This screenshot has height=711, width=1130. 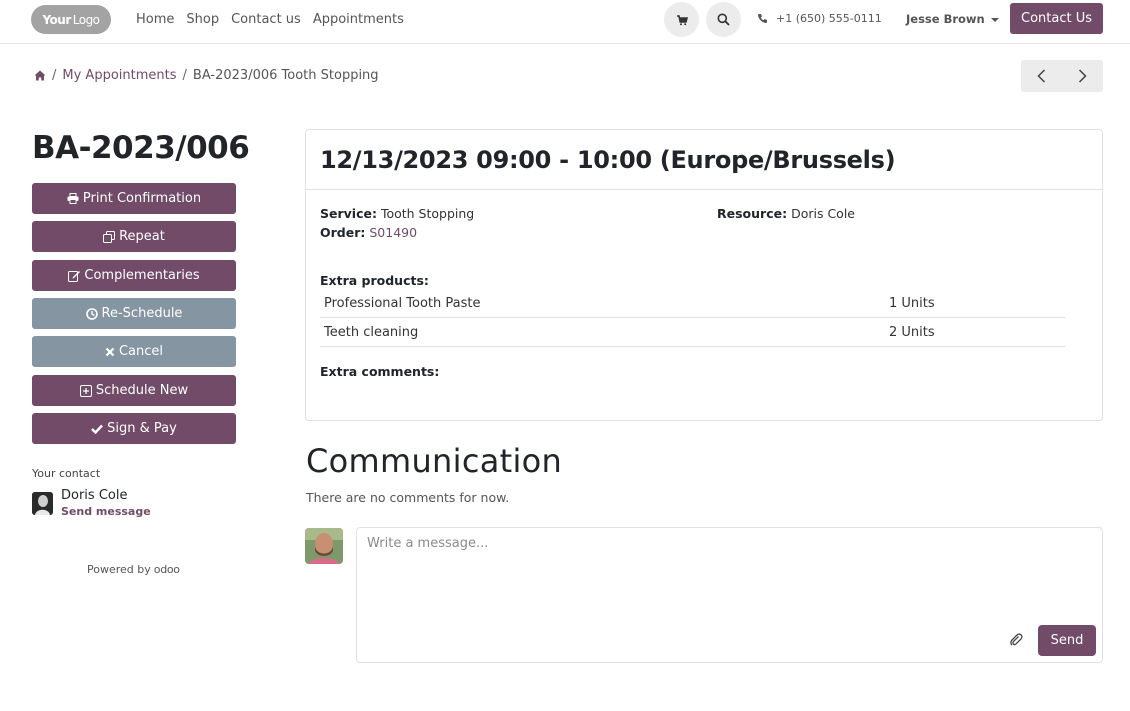 What do you see at coordinates (371, 332) in the screenshot?
I see `product-name: Teeth cleaning` at bounding box center [371, 332].